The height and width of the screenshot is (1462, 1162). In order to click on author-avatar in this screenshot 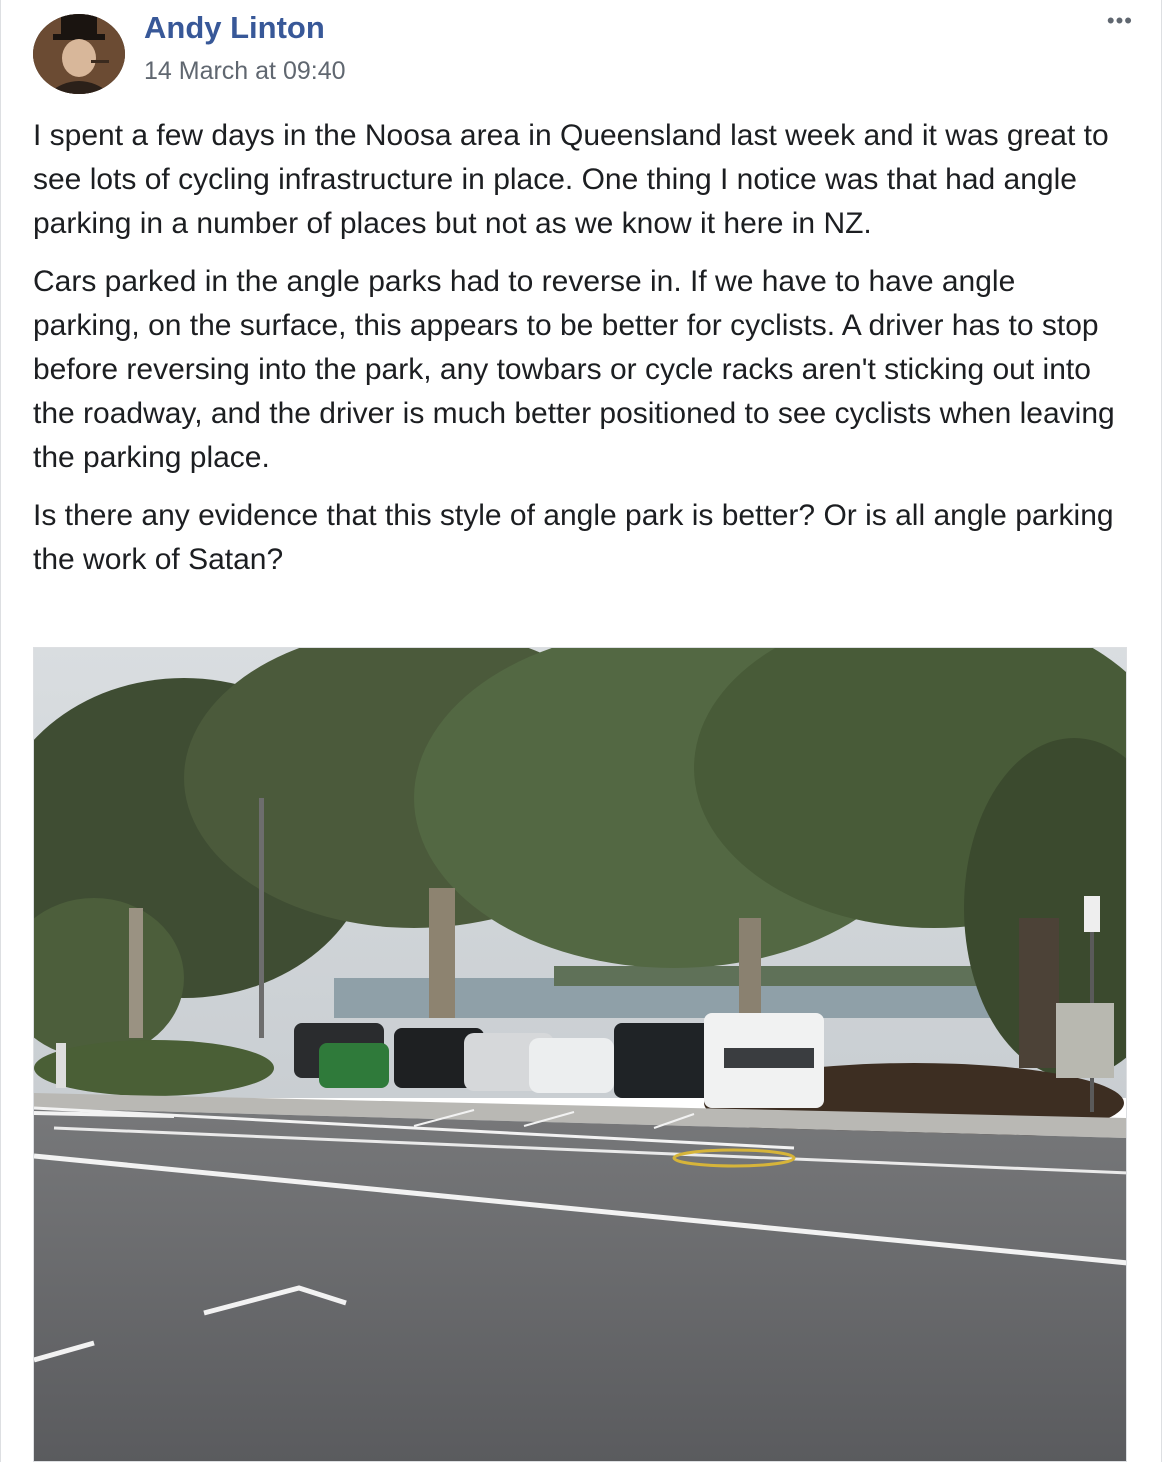, I will do `click(79, 54)`.